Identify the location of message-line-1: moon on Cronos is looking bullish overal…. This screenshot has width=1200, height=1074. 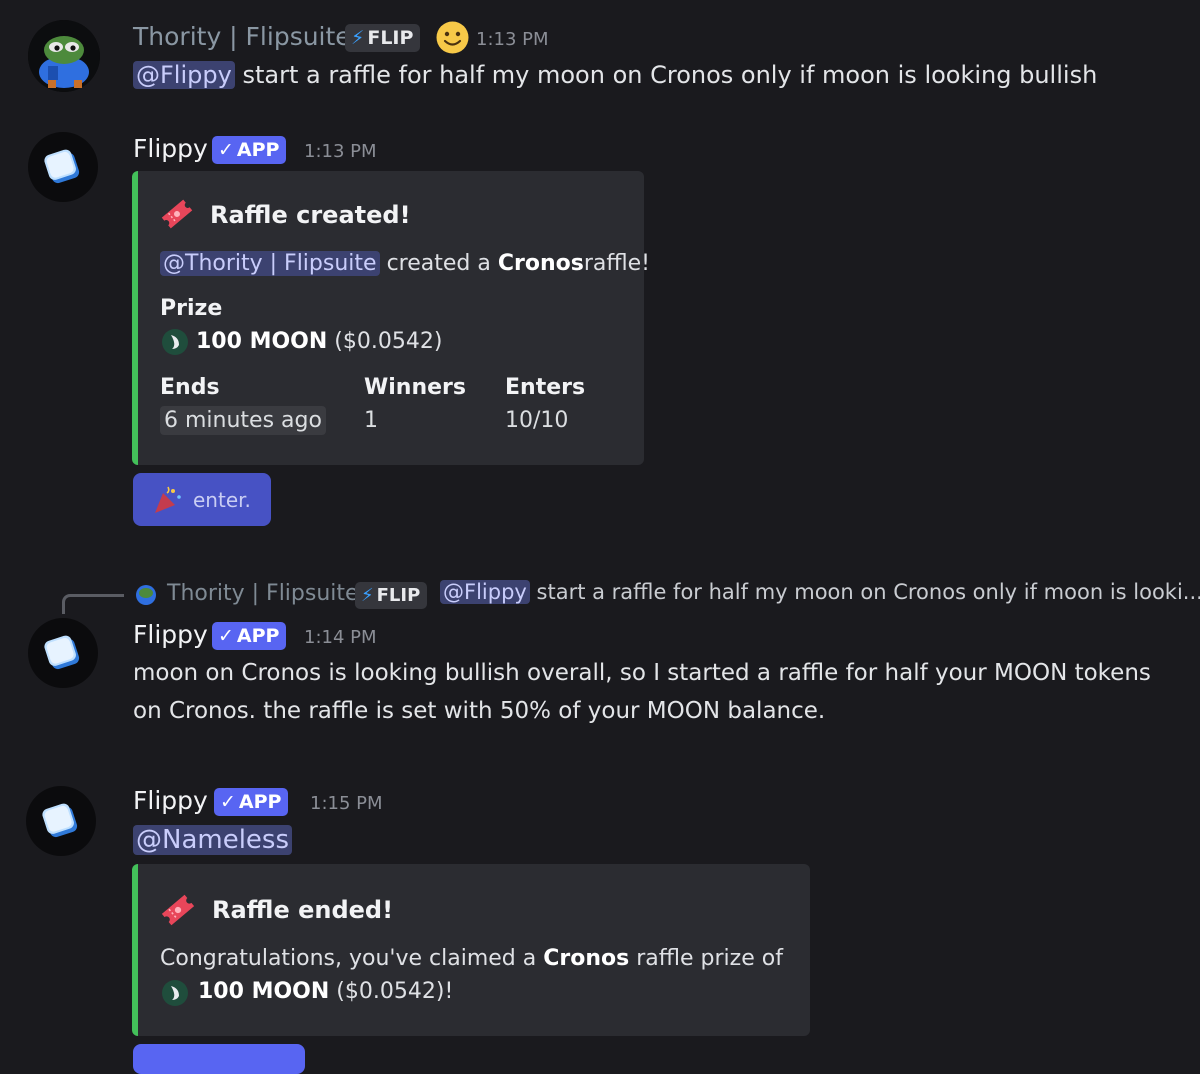
(642, 673).